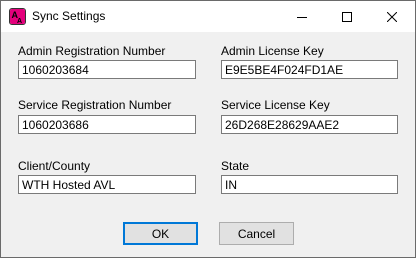 The width and height of the screenshot is (416, 258). I want to click on ok-button: OK, so click(160, 233).